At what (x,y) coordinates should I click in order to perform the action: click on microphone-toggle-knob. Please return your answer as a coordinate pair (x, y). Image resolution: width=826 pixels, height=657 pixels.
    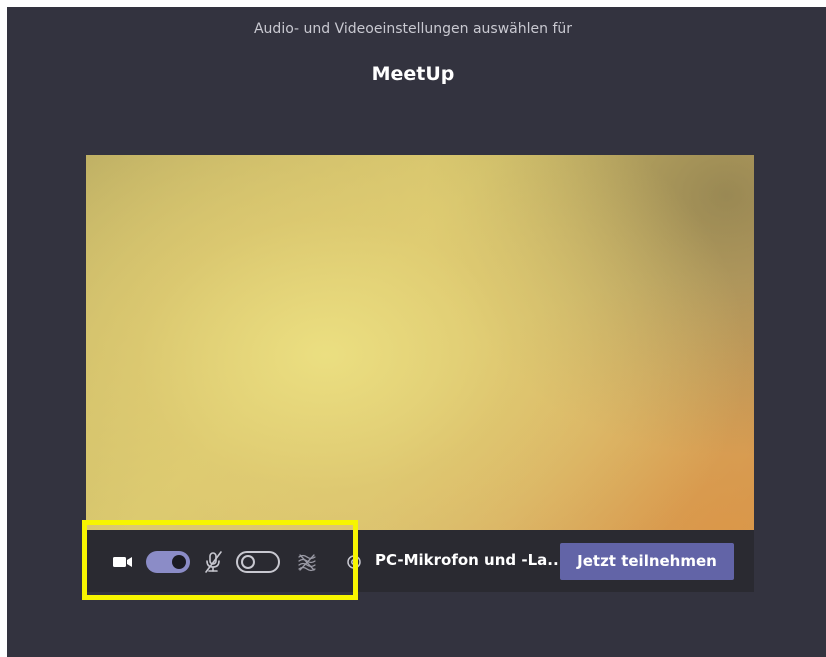
    Looking at the image, I should click on (248, 562).